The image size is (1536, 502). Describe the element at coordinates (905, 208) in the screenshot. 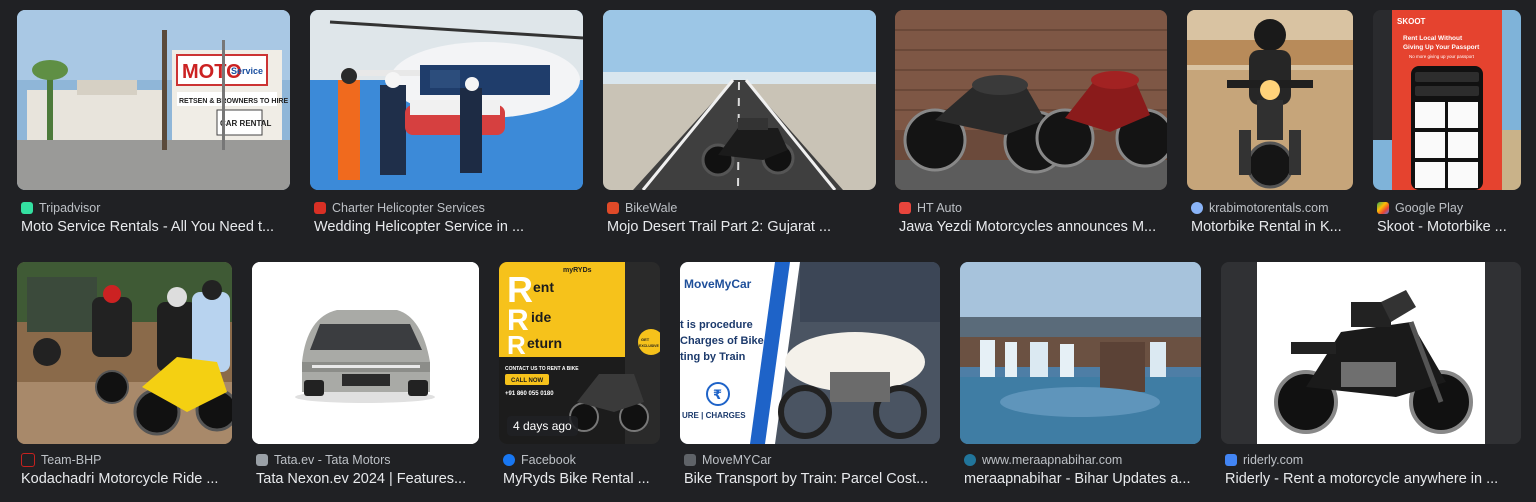

I see `htauto-icon` at that location.